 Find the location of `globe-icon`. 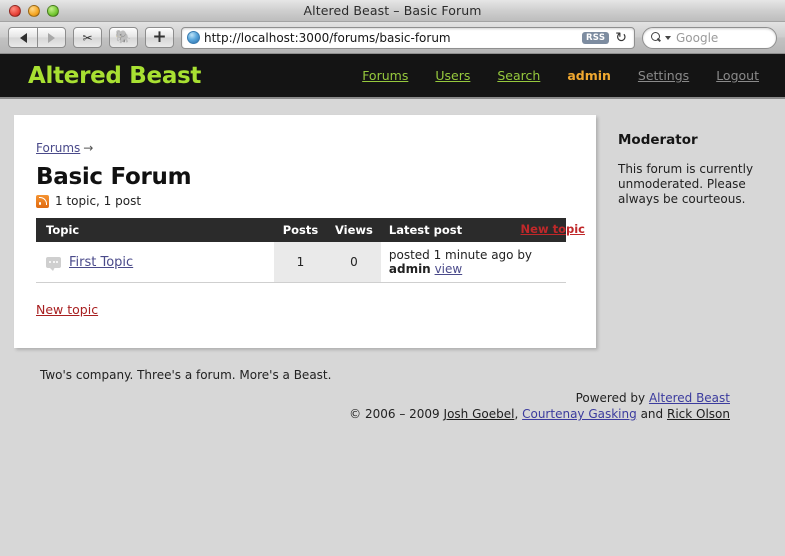

globe-icon is located at coordinates (193, 37).